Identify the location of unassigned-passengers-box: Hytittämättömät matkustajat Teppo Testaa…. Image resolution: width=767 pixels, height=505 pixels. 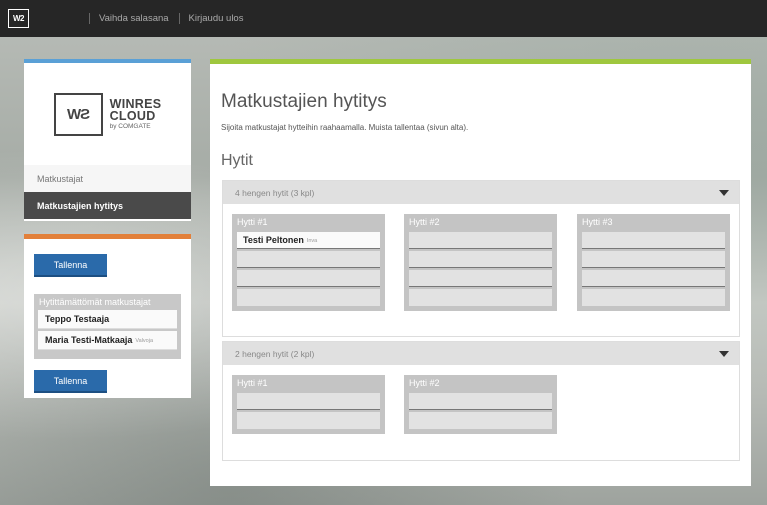
(107, 326).